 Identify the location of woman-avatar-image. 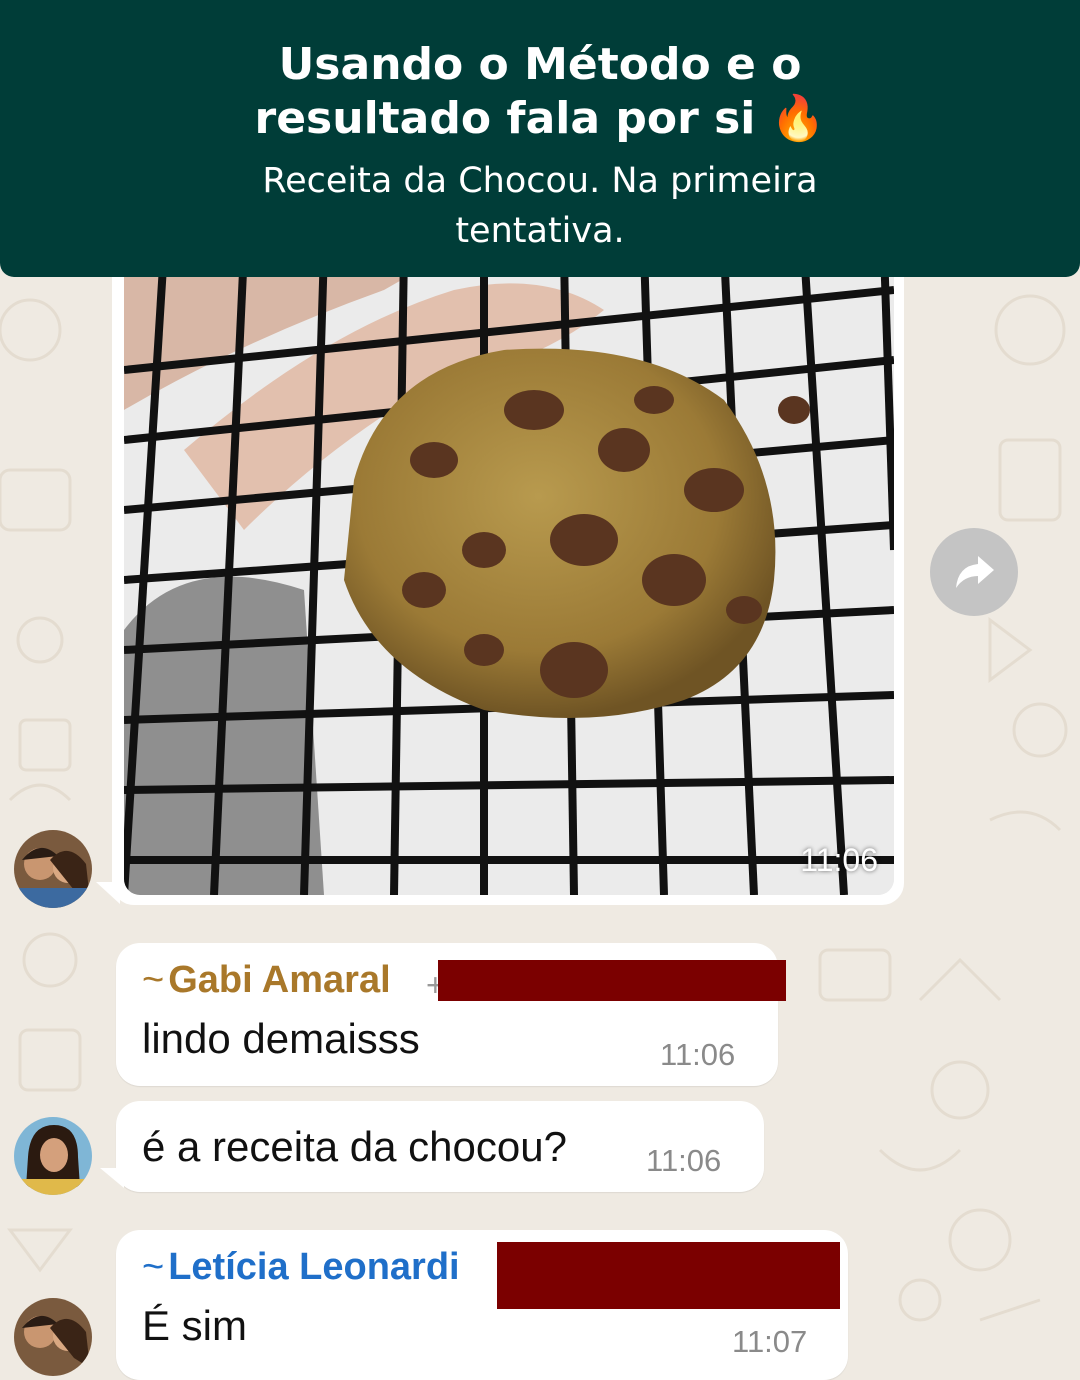
(53, 1156).